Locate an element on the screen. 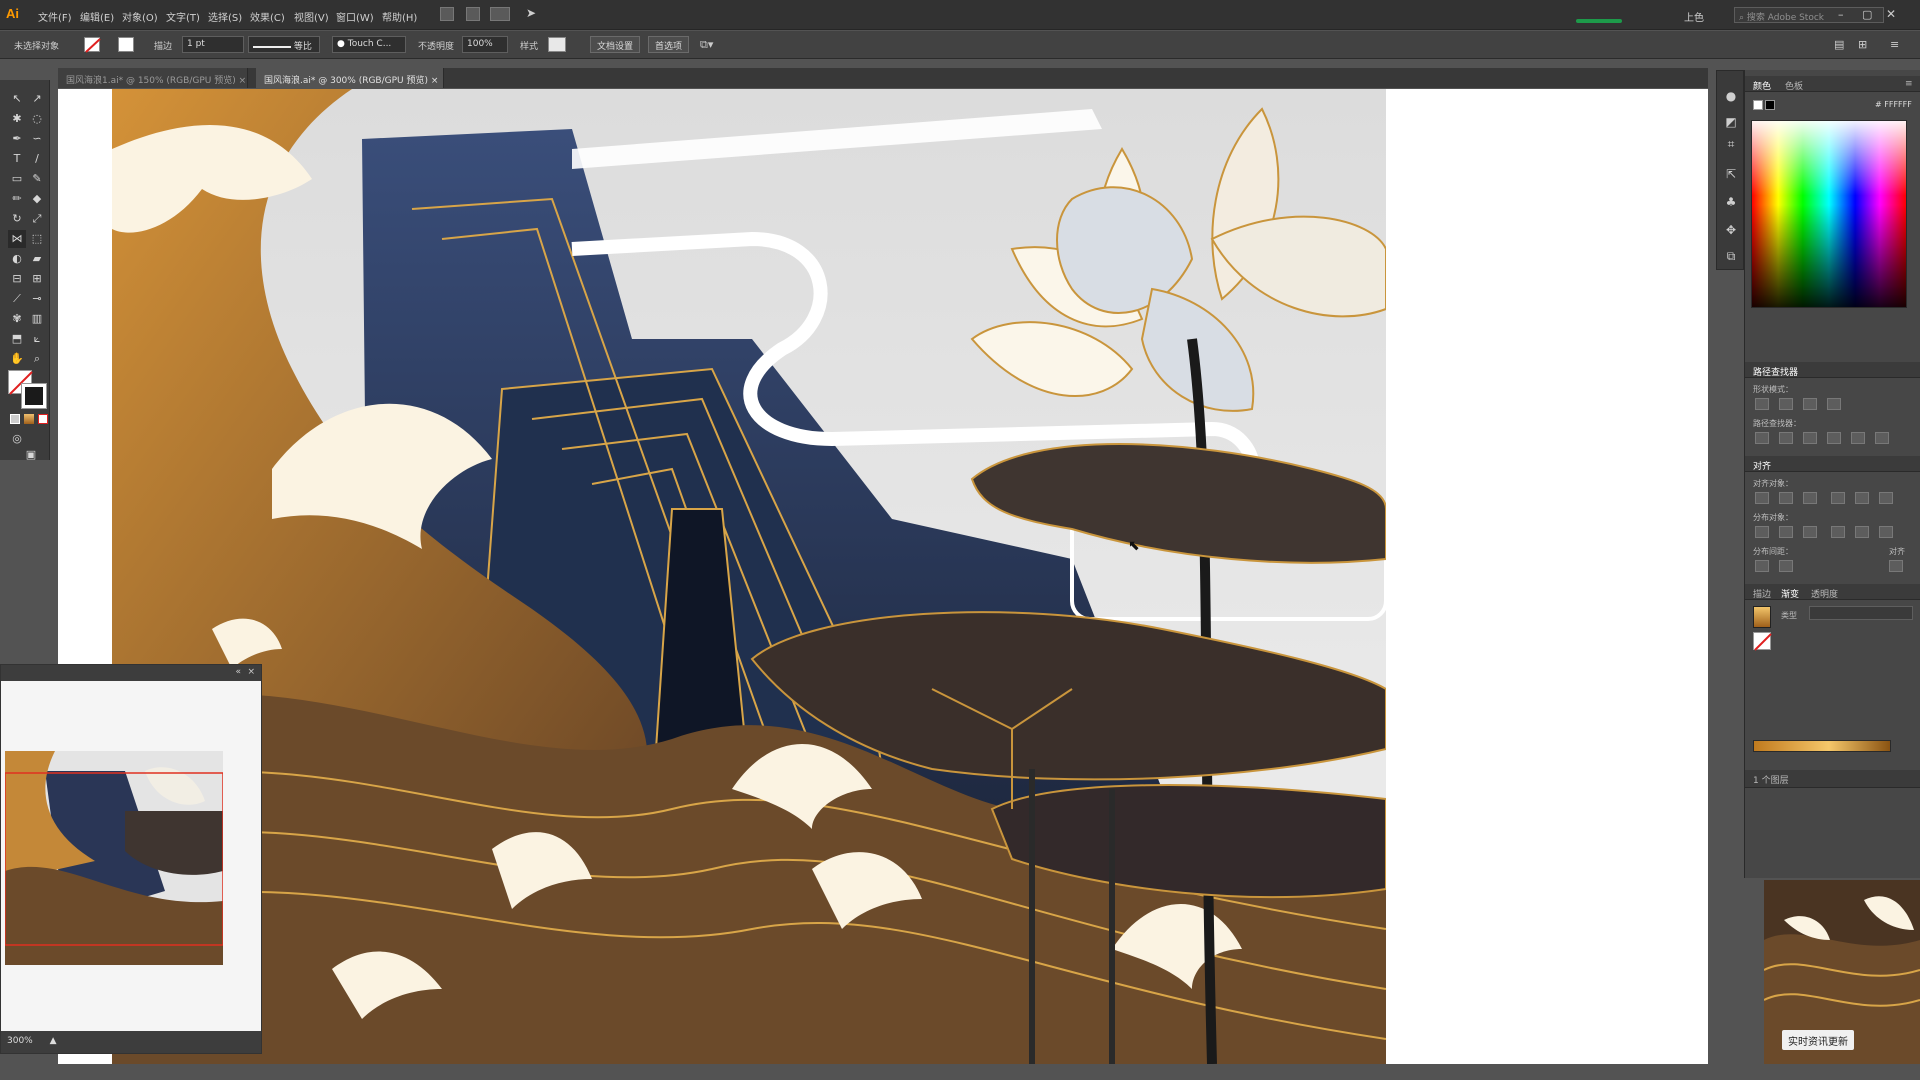  color-mode-icon is located at coordinates (15, 419).